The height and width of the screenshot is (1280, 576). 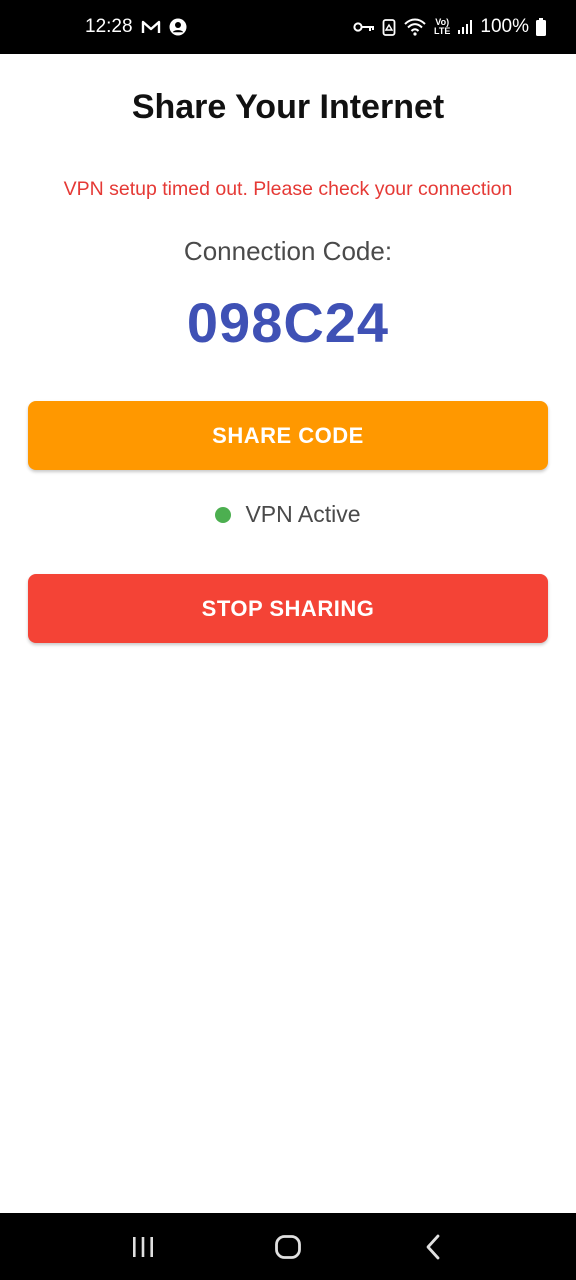 I want to click on vpn-status-label: VPN Active, so click(x=303, y=514).